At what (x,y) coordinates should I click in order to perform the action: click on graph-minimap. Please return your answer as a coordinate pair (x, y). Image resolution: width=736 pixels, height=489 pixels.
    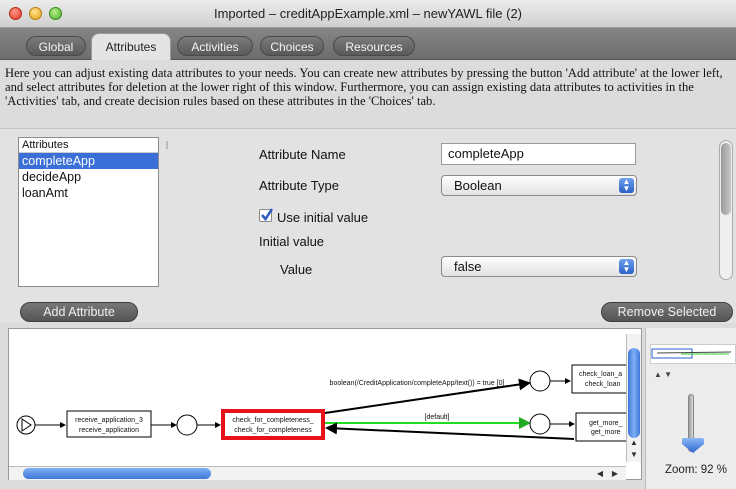
    Looking at the image, I should click on (693, 354).